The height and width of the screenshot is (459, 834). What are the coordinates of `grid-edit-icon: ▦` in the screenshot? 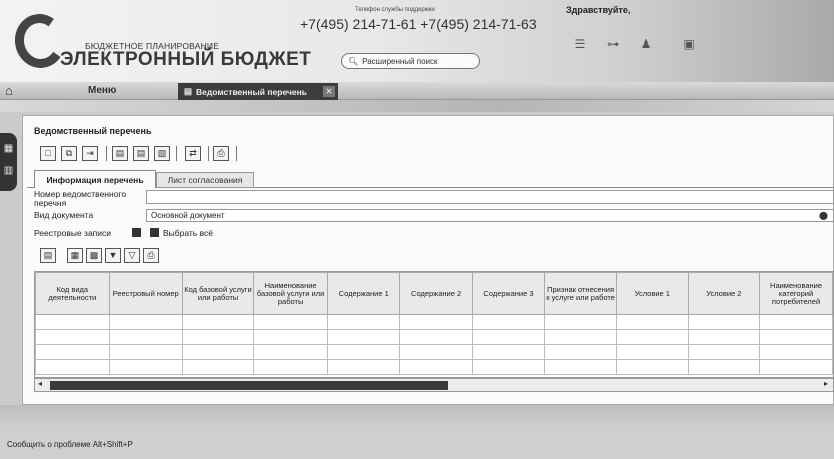 It's located at (75, 255).